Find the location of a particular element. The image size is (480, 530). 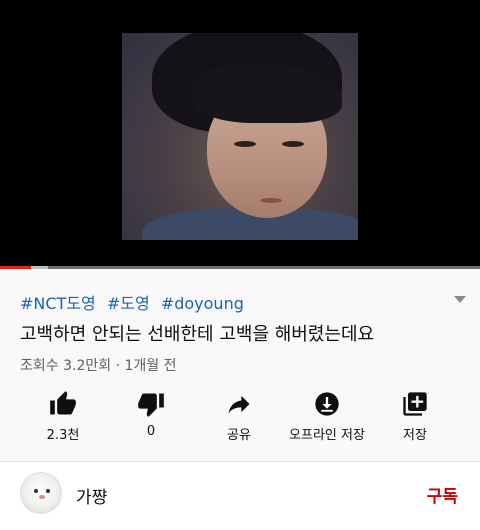

thumbs-up-icon is located at coordinates (63, 403).